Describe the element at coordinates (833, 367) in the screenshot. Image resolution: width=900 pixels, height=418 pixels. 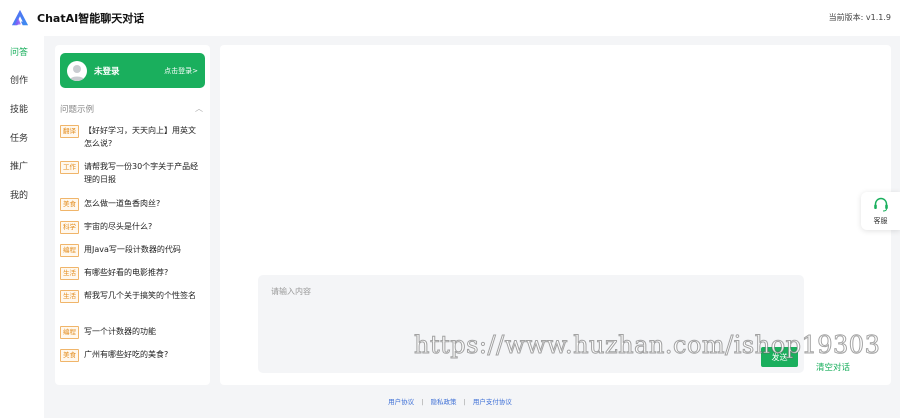
I see `clear-chat-button: 清空对话` at that location.